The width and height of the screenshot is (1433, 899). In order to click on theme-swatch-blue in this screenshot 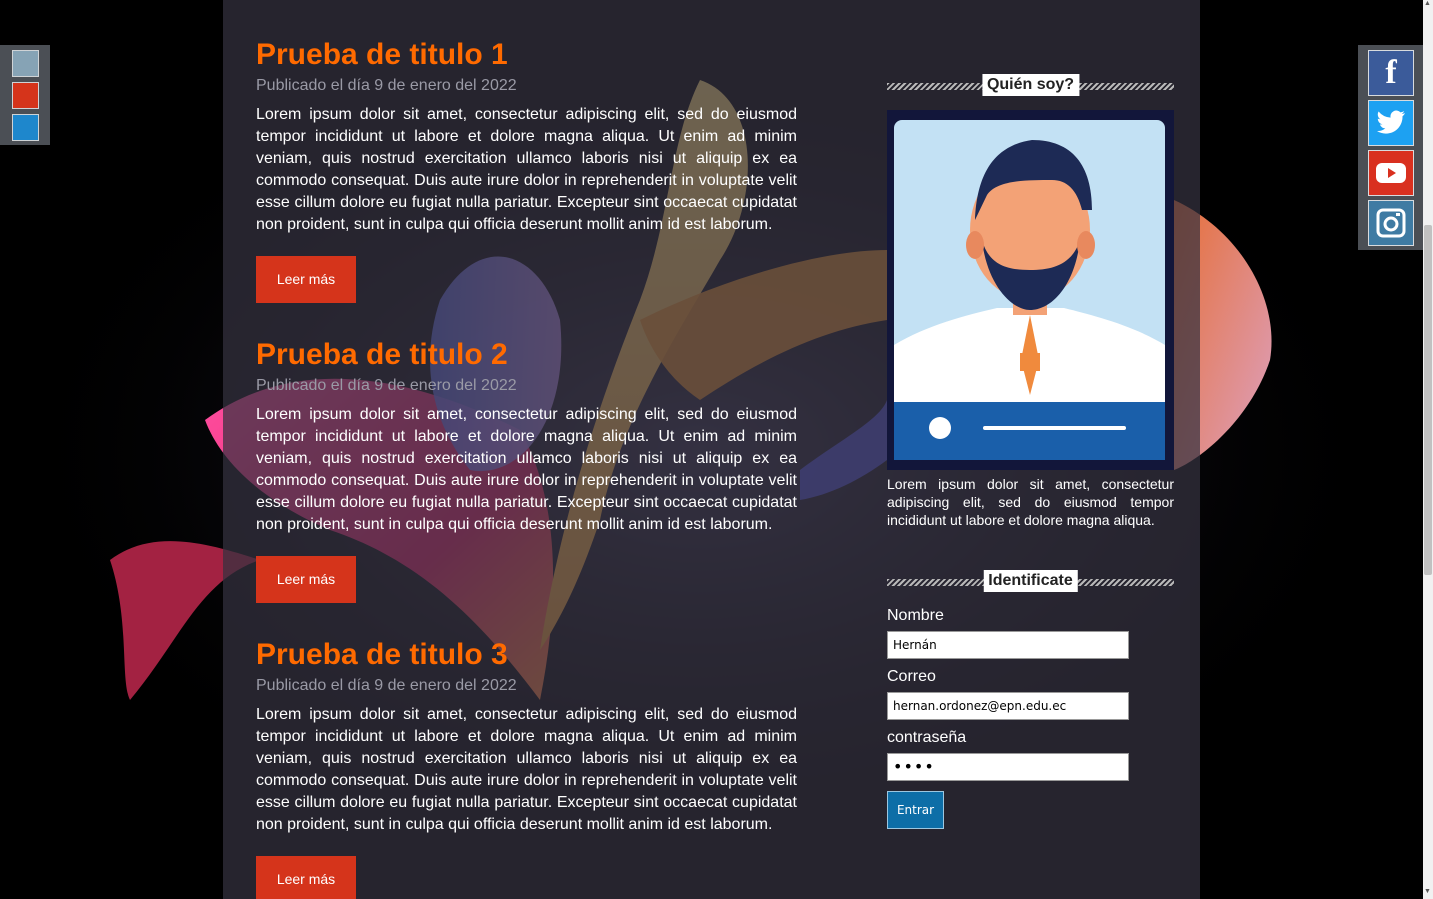, I will do `click(25, 127)`.